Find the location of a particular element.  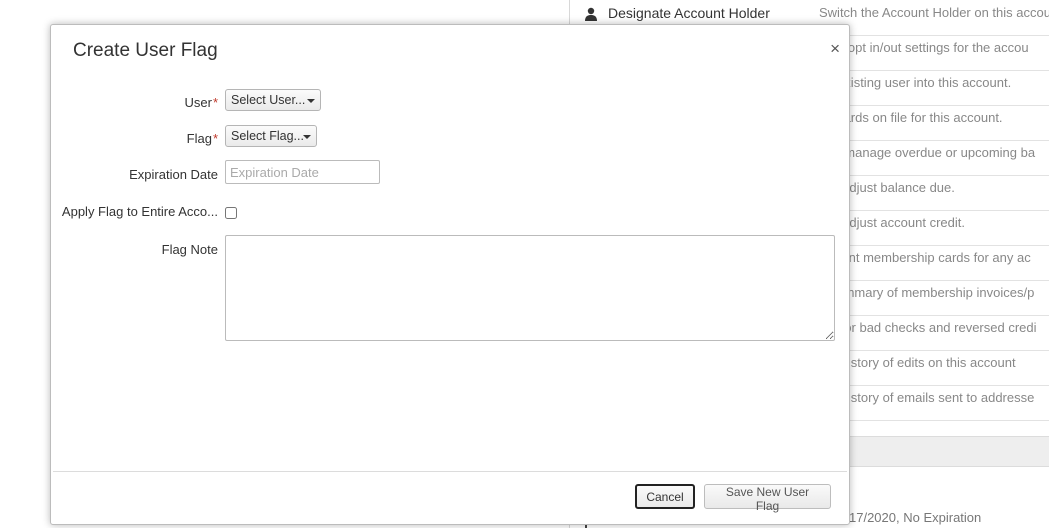

user-label: User* is located at coordinates (201, 102).